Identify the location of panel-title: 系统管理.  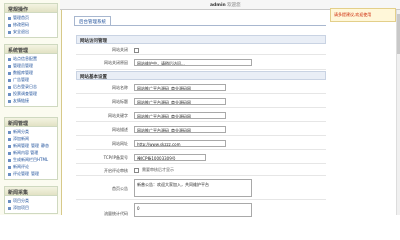
(31, 49).